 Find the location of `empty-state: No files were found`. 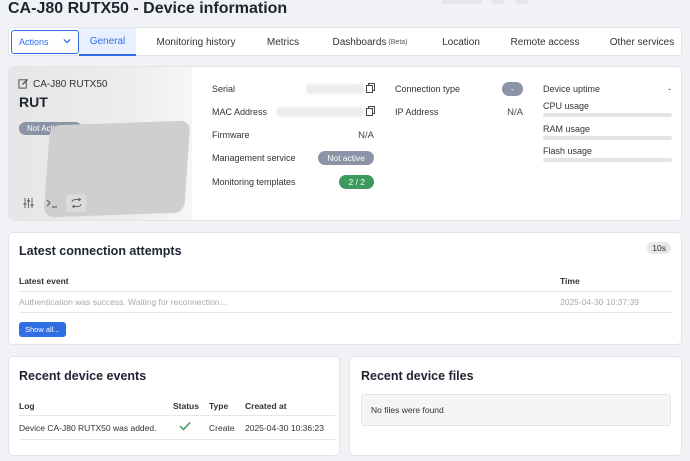

empty-state: No files were found is located at coordinates (516, 410).